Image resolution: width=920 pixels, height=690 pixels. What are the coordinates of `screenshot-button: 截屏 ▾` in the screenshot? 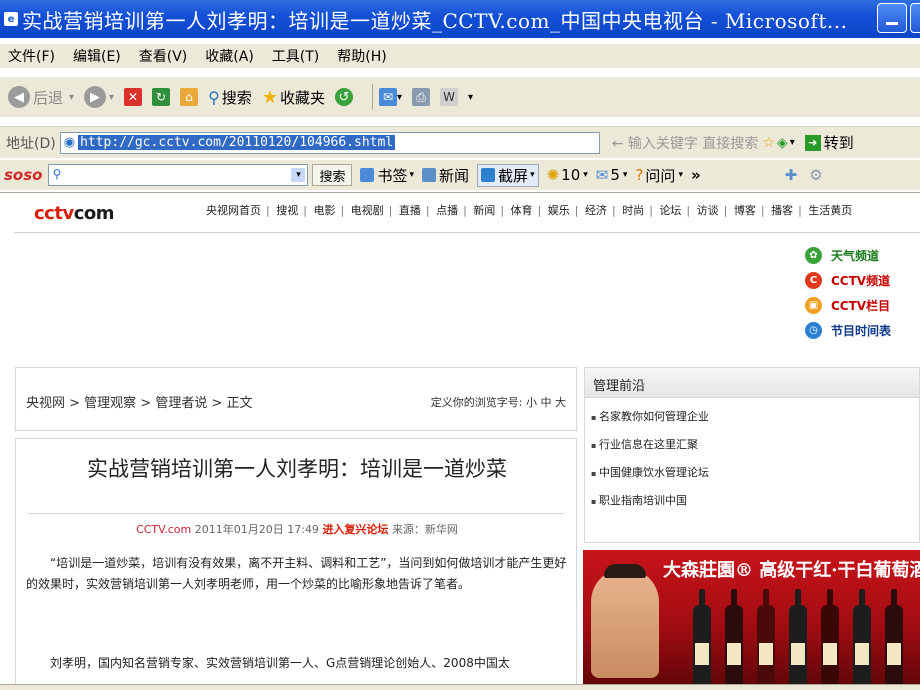 It's located at (508, 175).